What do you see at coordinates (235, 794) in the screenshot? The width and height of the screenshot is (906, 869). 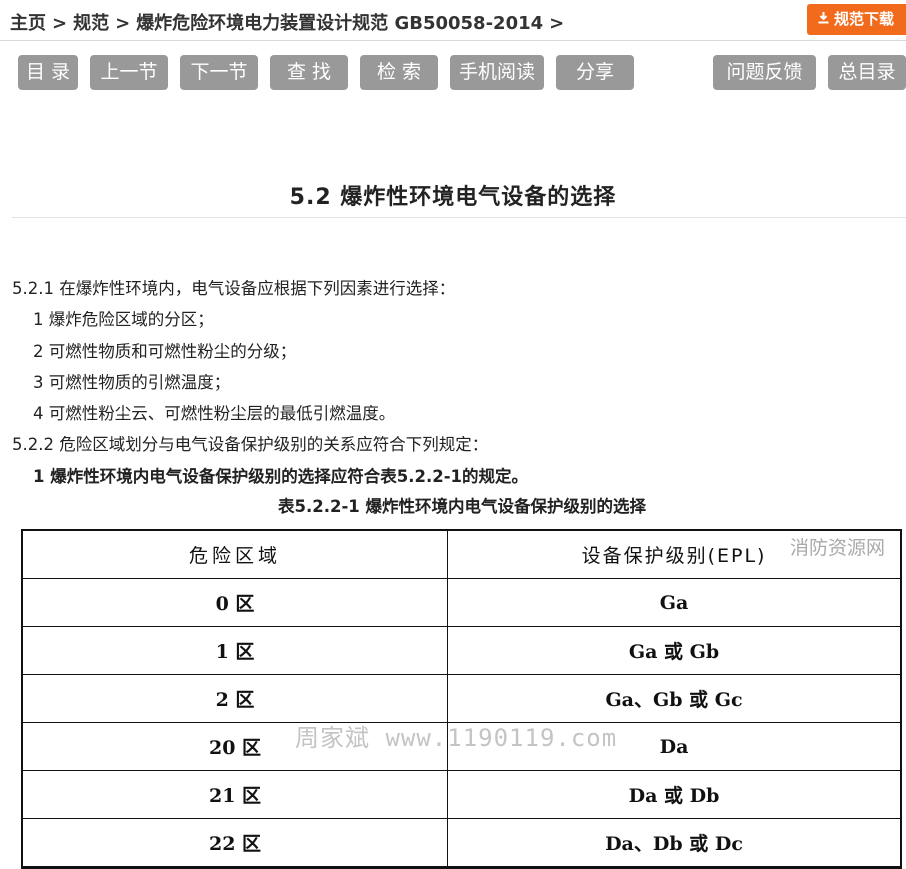 I see `table-cell: 21 区` at bounding box center [235, 794].